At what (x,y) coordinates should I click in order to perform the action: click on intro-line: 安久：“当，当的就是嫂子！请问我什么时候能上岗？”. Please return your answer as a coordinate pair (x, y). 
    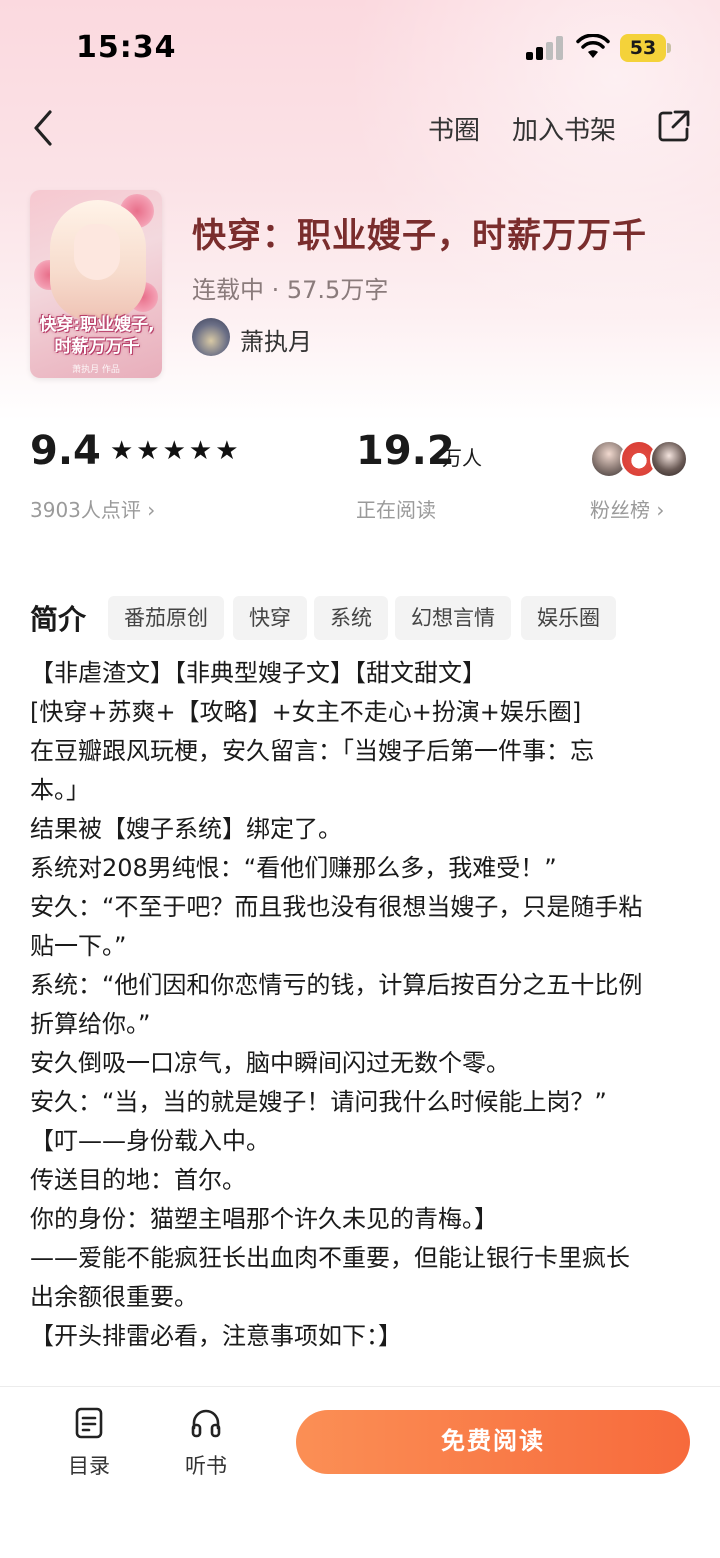
    Looking at the image, I should click on (318, 1102).